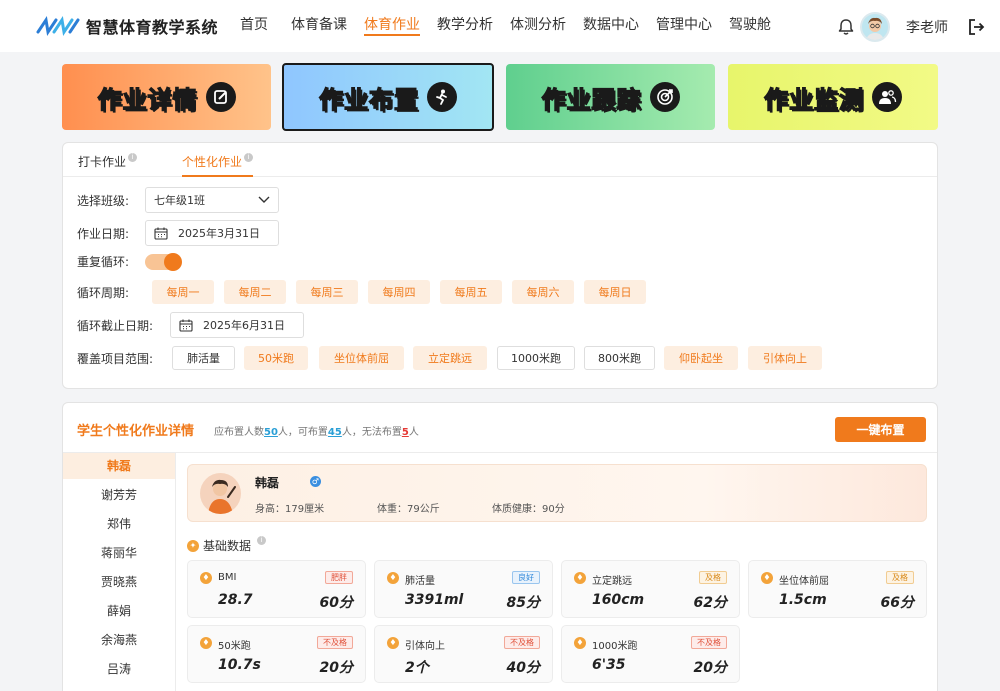  What do you see at coordinates (523, 668) in the screenshot?
I see `metric-score: 40分` at bounding box center [523, 668].